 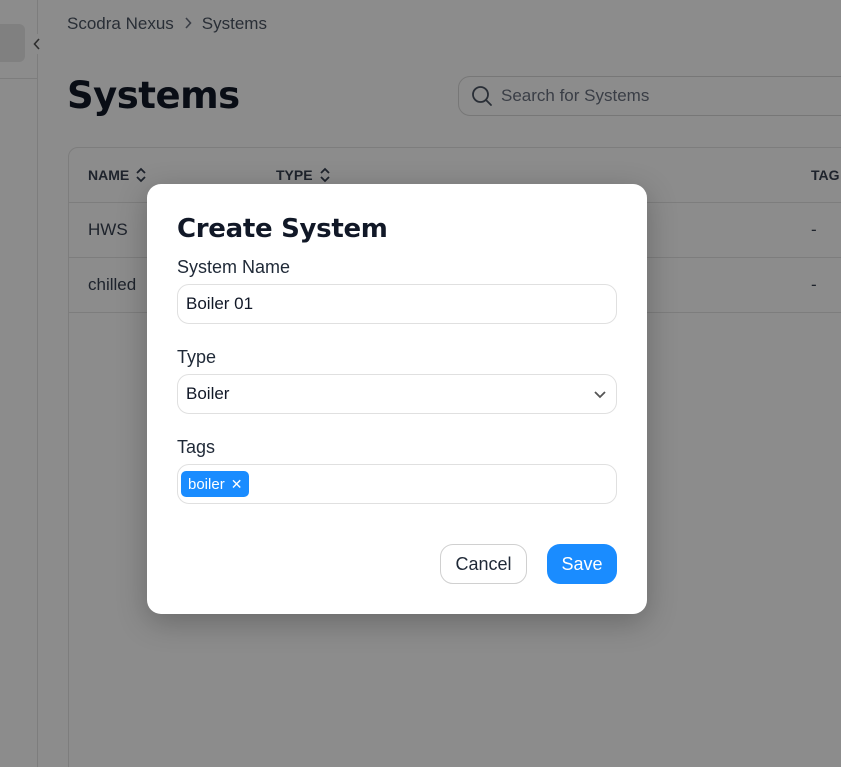 What do you see at coordinates (397, 394) in the screenshot?
I see `type-select: Boiler` at bounding box center [397, 394].